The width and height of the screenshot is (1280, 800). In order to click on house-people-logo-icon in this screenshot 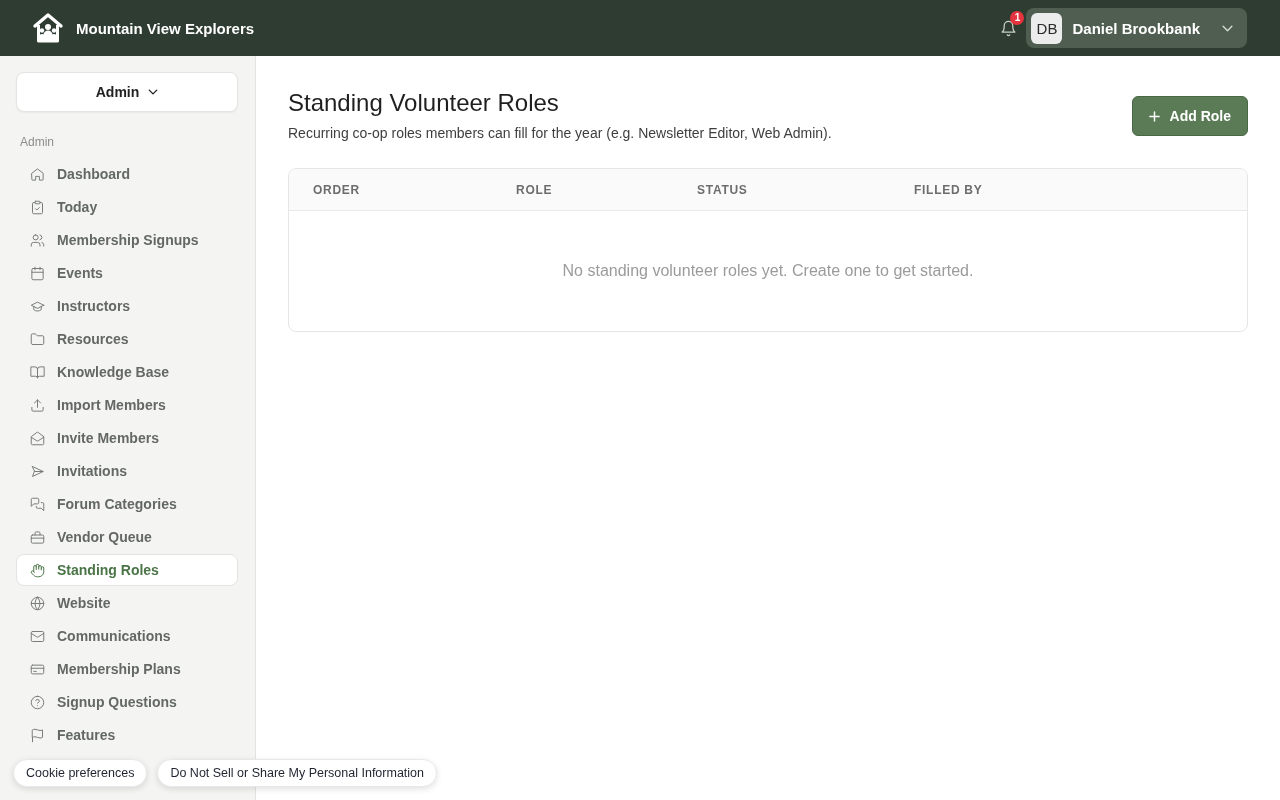, I will do `click(48, 28)`.